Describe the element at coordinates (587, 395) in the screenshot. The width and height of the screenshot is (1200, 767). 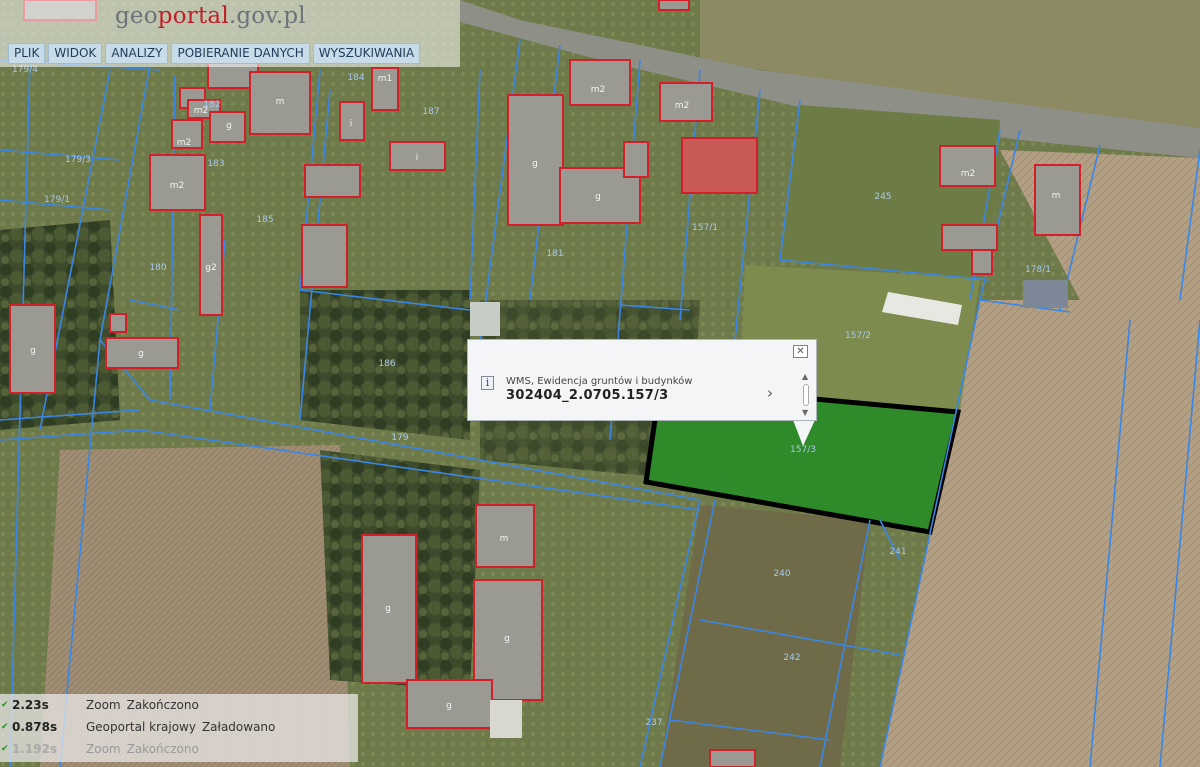
I see `popup-parcel-id: 302404_2.0705.157/3` at that location.